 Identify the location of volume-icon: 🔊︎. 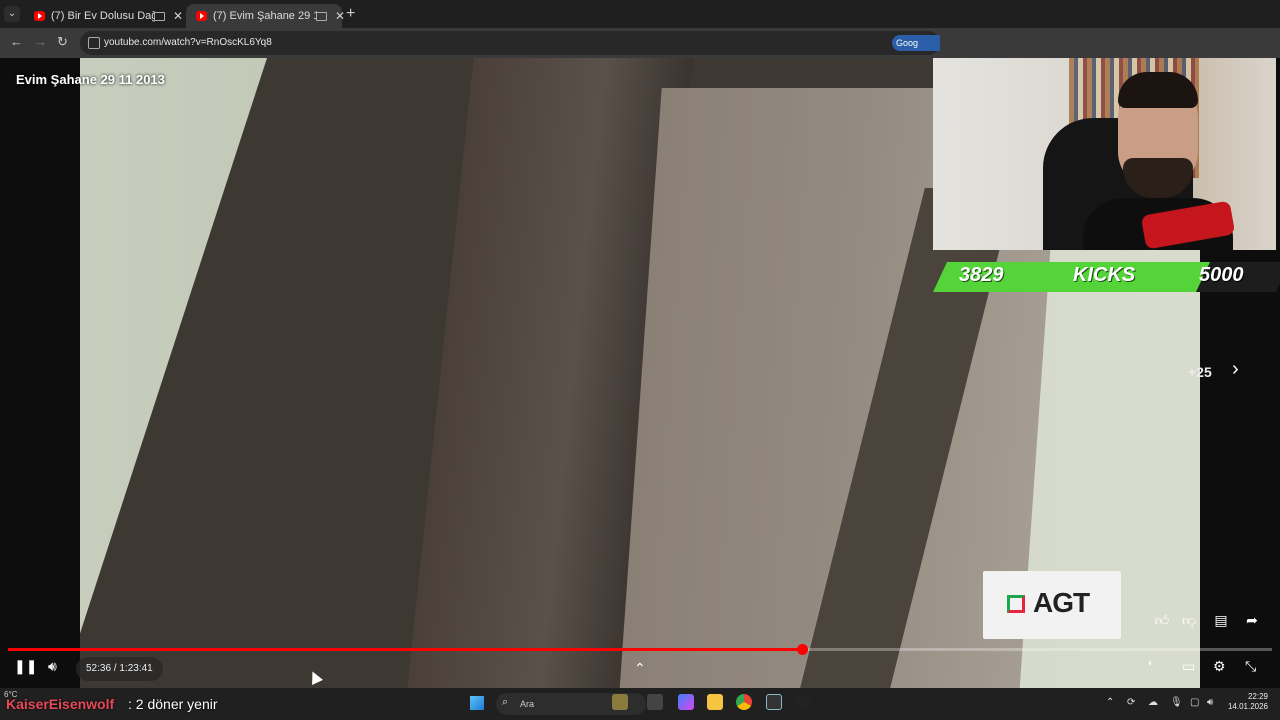
(52, 666).